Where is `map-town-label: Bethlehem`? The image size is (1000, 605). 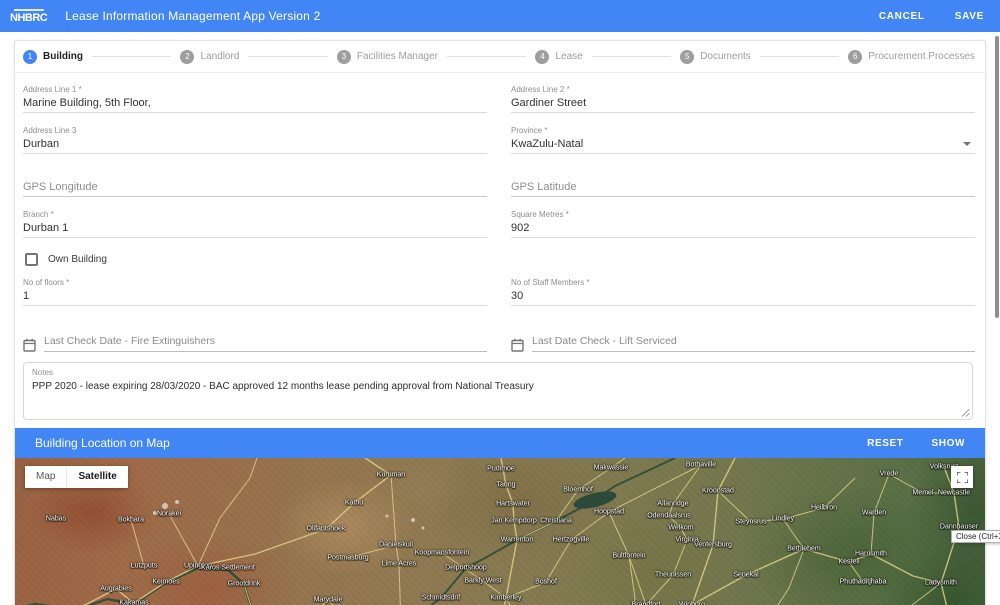 map-town-label: Bethlehem is located at coordinates (804, 549).